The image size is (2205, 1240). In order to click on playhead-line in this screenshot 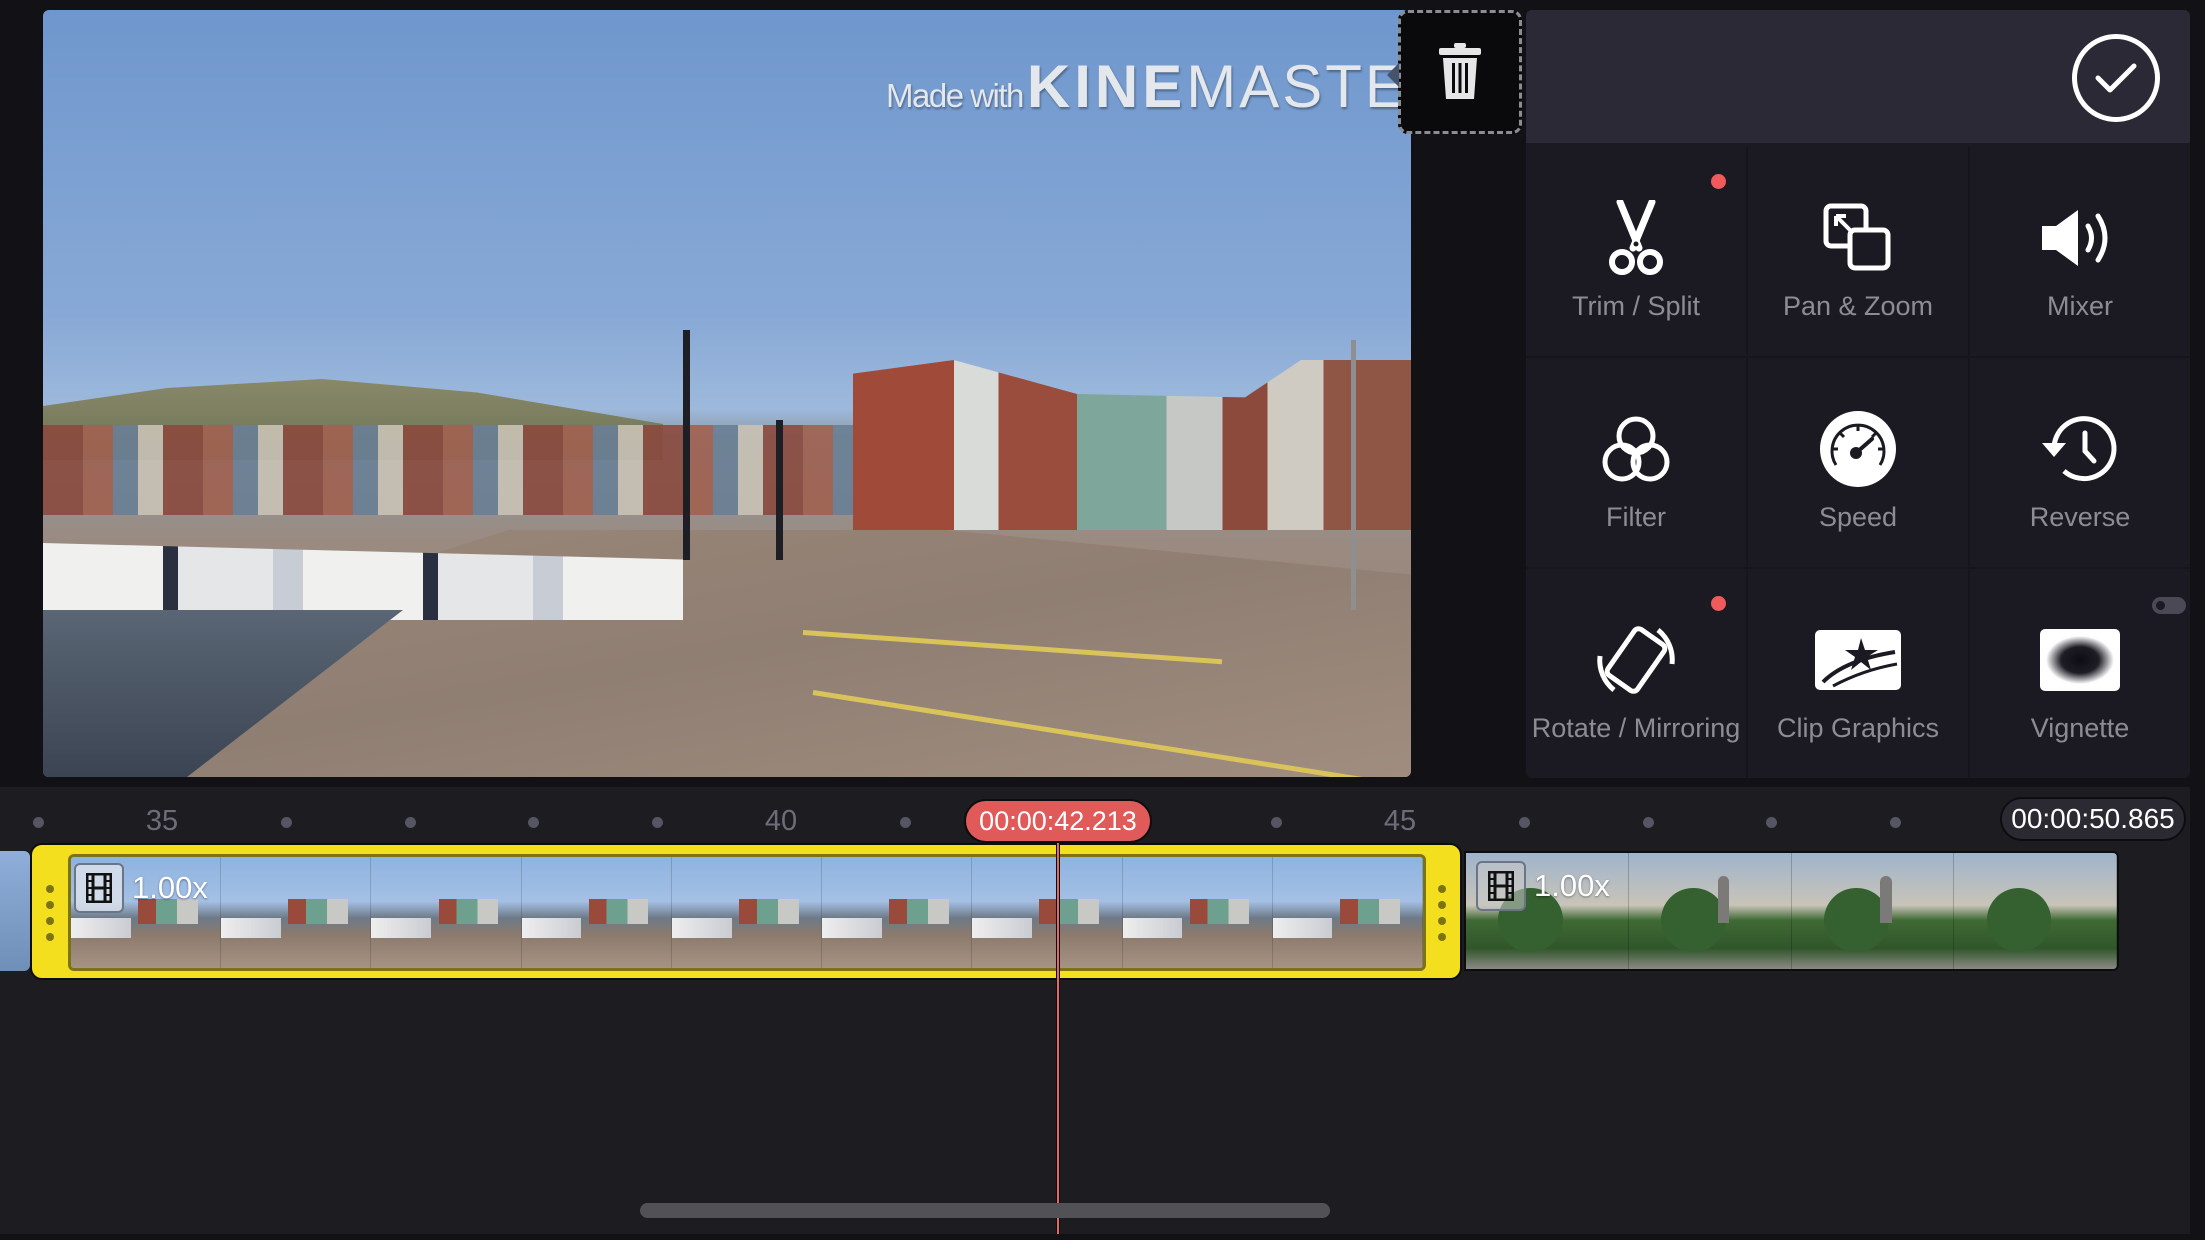, I will do `click(1058, 1038)`.